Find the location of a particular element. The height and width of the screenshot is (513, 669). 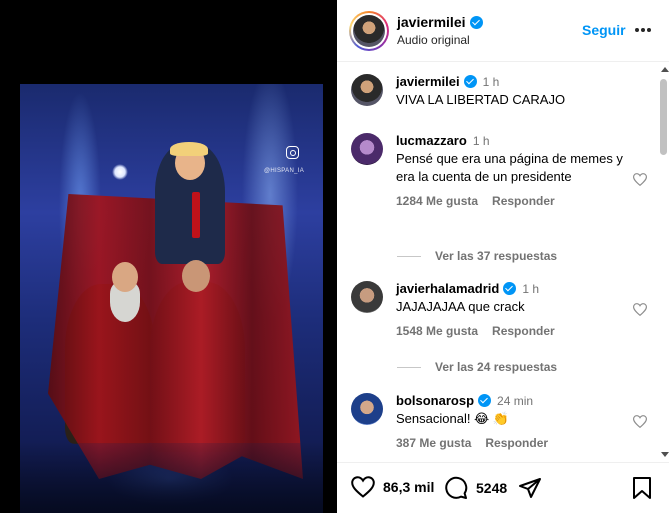

scroll-up-arrow-icon is located at coordinates (665, 69).